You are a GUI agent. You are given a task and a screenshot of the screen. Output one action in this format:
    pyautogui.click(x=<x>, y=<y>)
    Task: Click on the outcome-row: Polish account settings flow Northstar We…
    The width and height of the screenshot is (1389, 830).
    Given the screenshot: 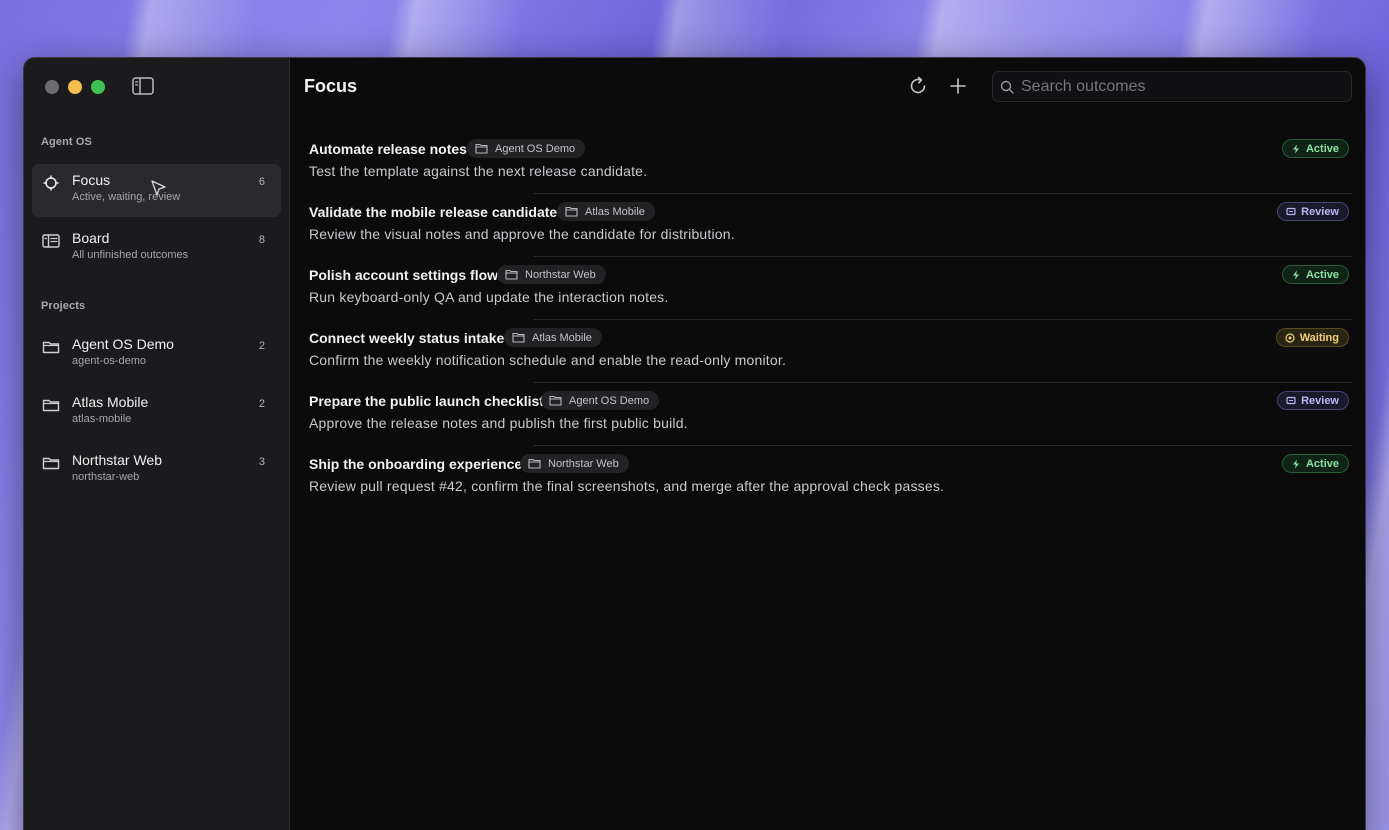 What is the action you would take?
    pyautogui.click(x=828, y=288)
    